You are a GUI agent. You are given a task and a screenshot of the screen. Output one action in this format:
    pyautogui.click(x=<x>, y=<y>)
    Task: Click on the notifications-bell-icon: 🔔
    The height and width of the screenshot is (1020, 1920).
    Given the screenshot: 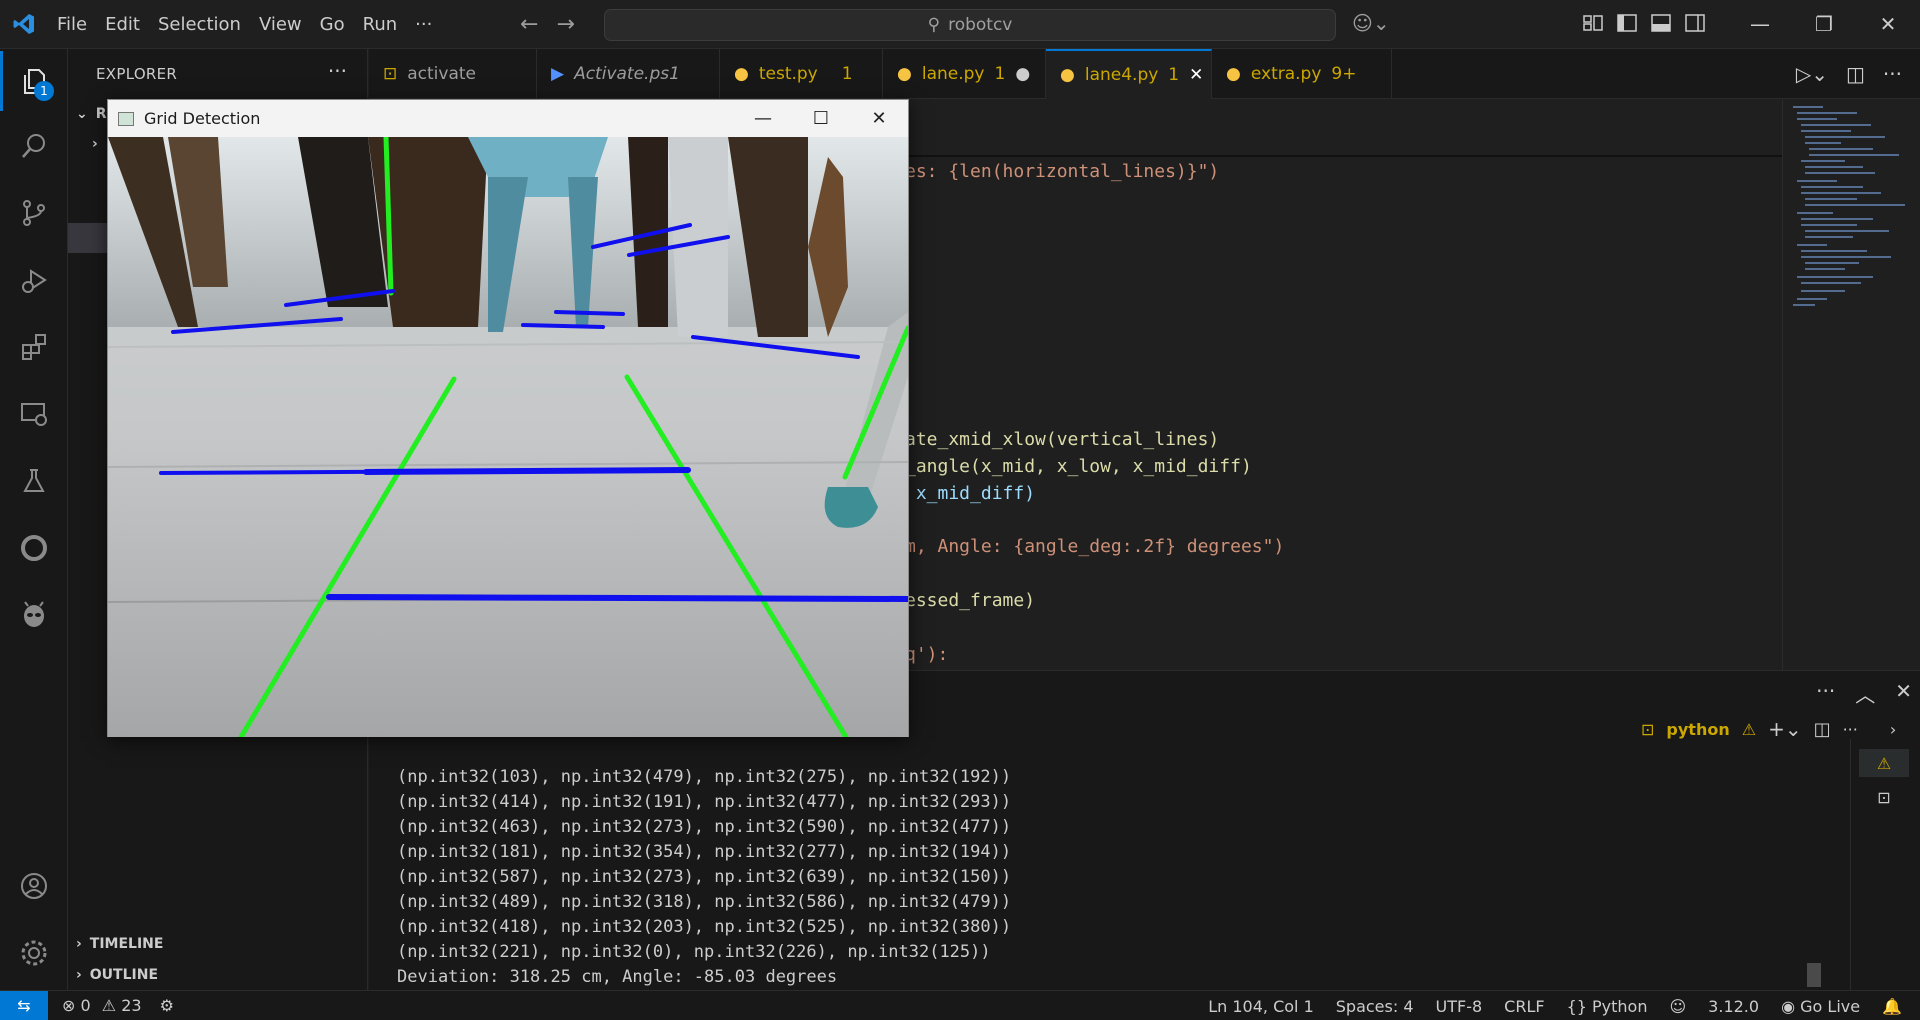 What is the action you would take?
    pyautogui.click(x=1892, y=1006)
    